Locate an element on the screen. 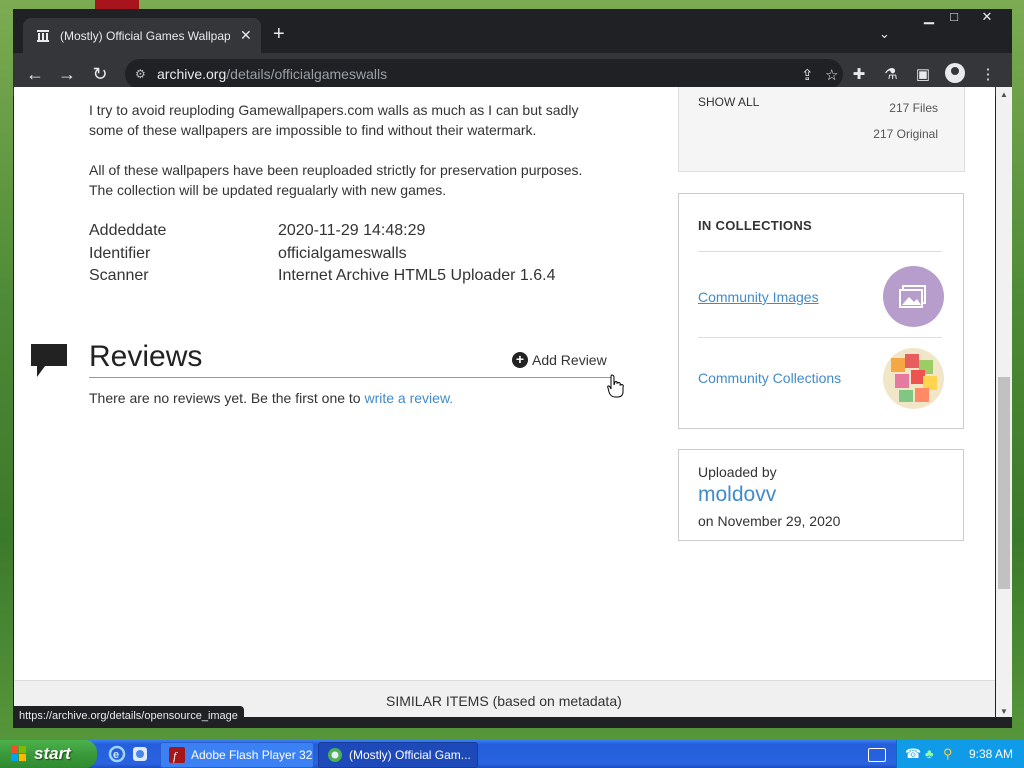  scrollbar-thumb is located at coordinates (1004, 483).